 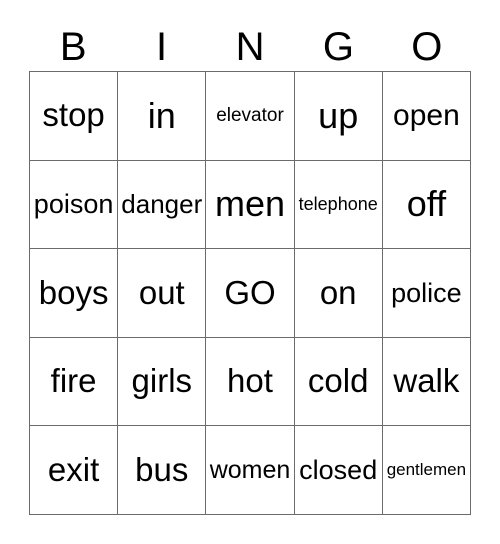 I want to click on bingo-cell: exit, so click(x=74, y=470).